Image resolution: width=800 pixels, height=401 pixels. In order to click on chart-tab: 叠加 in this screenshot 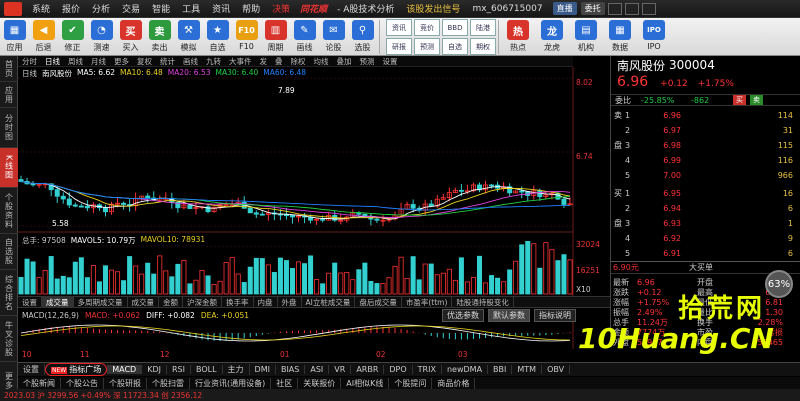, I will do `click(344, 61)`.